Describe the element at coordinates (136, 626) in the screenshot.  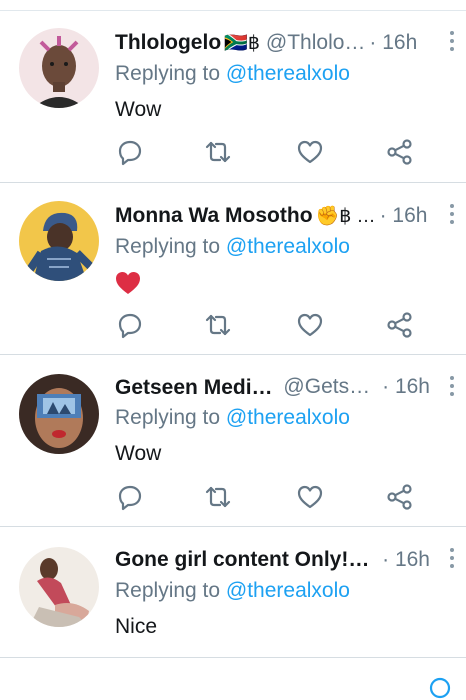
I see `reply-text: Nice` at that location.